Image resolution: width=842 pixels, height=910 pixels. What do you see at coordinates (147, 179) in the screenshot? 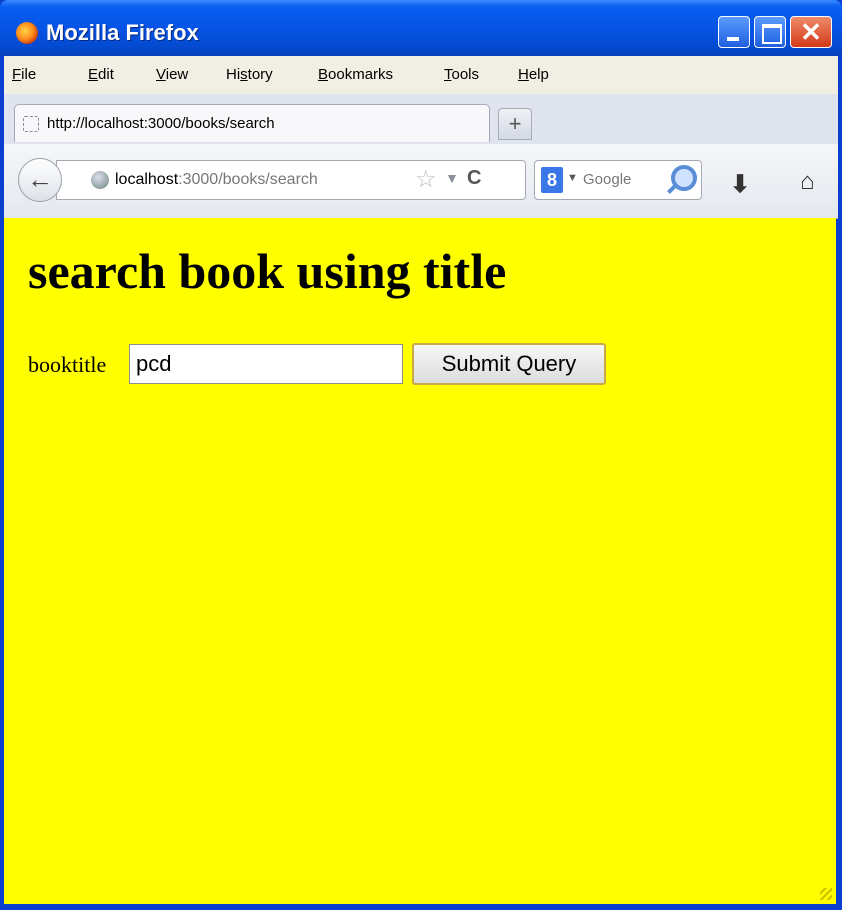
I see `url-host: localhost` at bounding box center [147, 179].